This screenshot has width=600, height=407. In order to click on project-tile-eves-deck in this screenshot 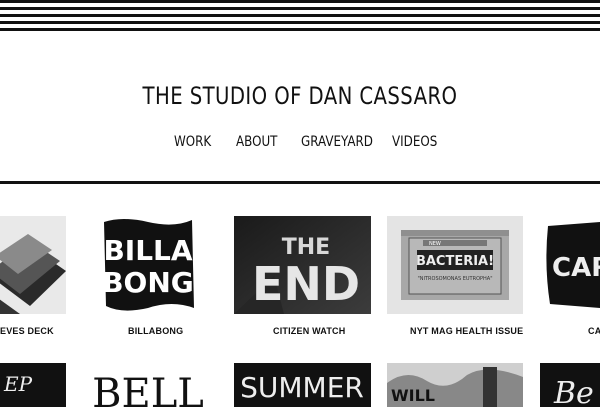, I will do `click(33, 265)`.